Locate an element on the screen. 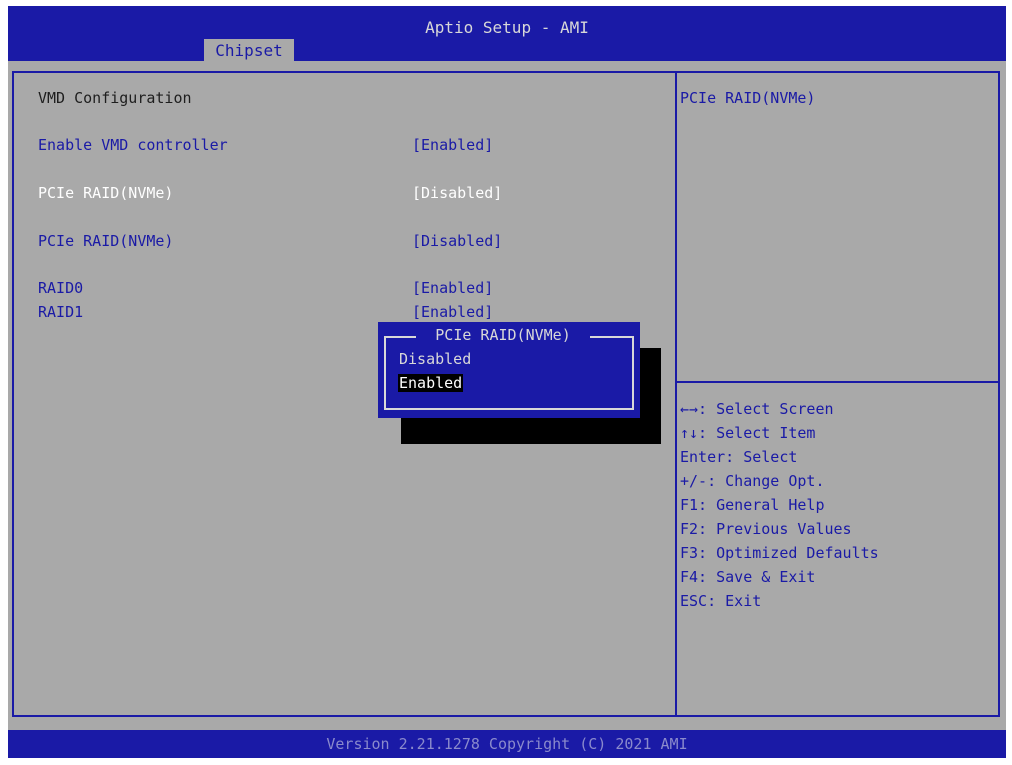 This screenshot has width=1012, height=765. tab-chipset: Chipset is located at coordinates (249, 51).